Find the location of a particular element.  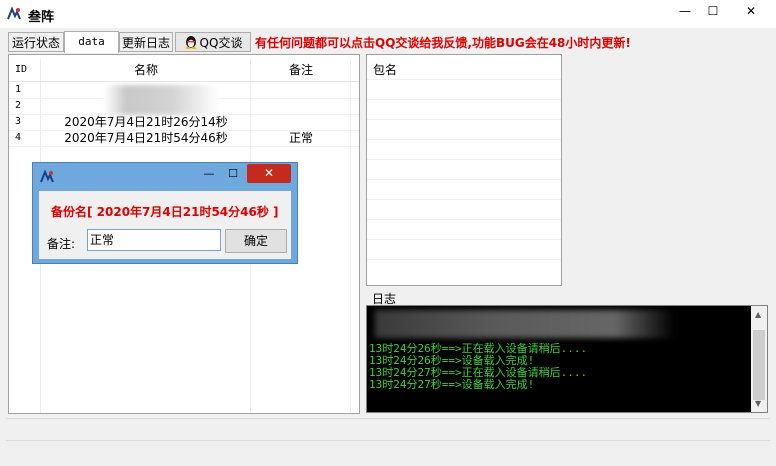

dialog-minimize-button: — is located at coordinates (209, 174).